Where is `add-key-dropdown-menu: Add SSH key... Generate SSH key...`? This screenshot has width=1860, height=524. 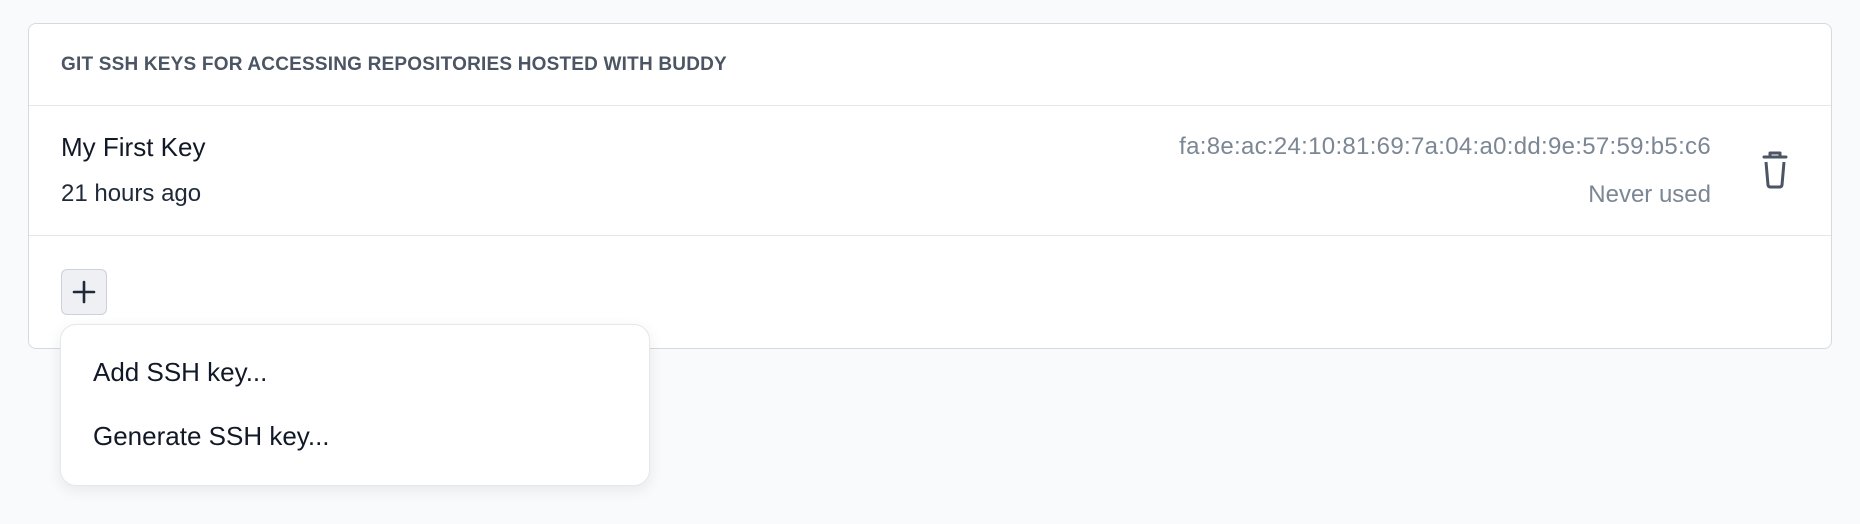
add-key-dropdown-menu: Add SSH key... Generate SSH key... is located at coordinates (355, 405).